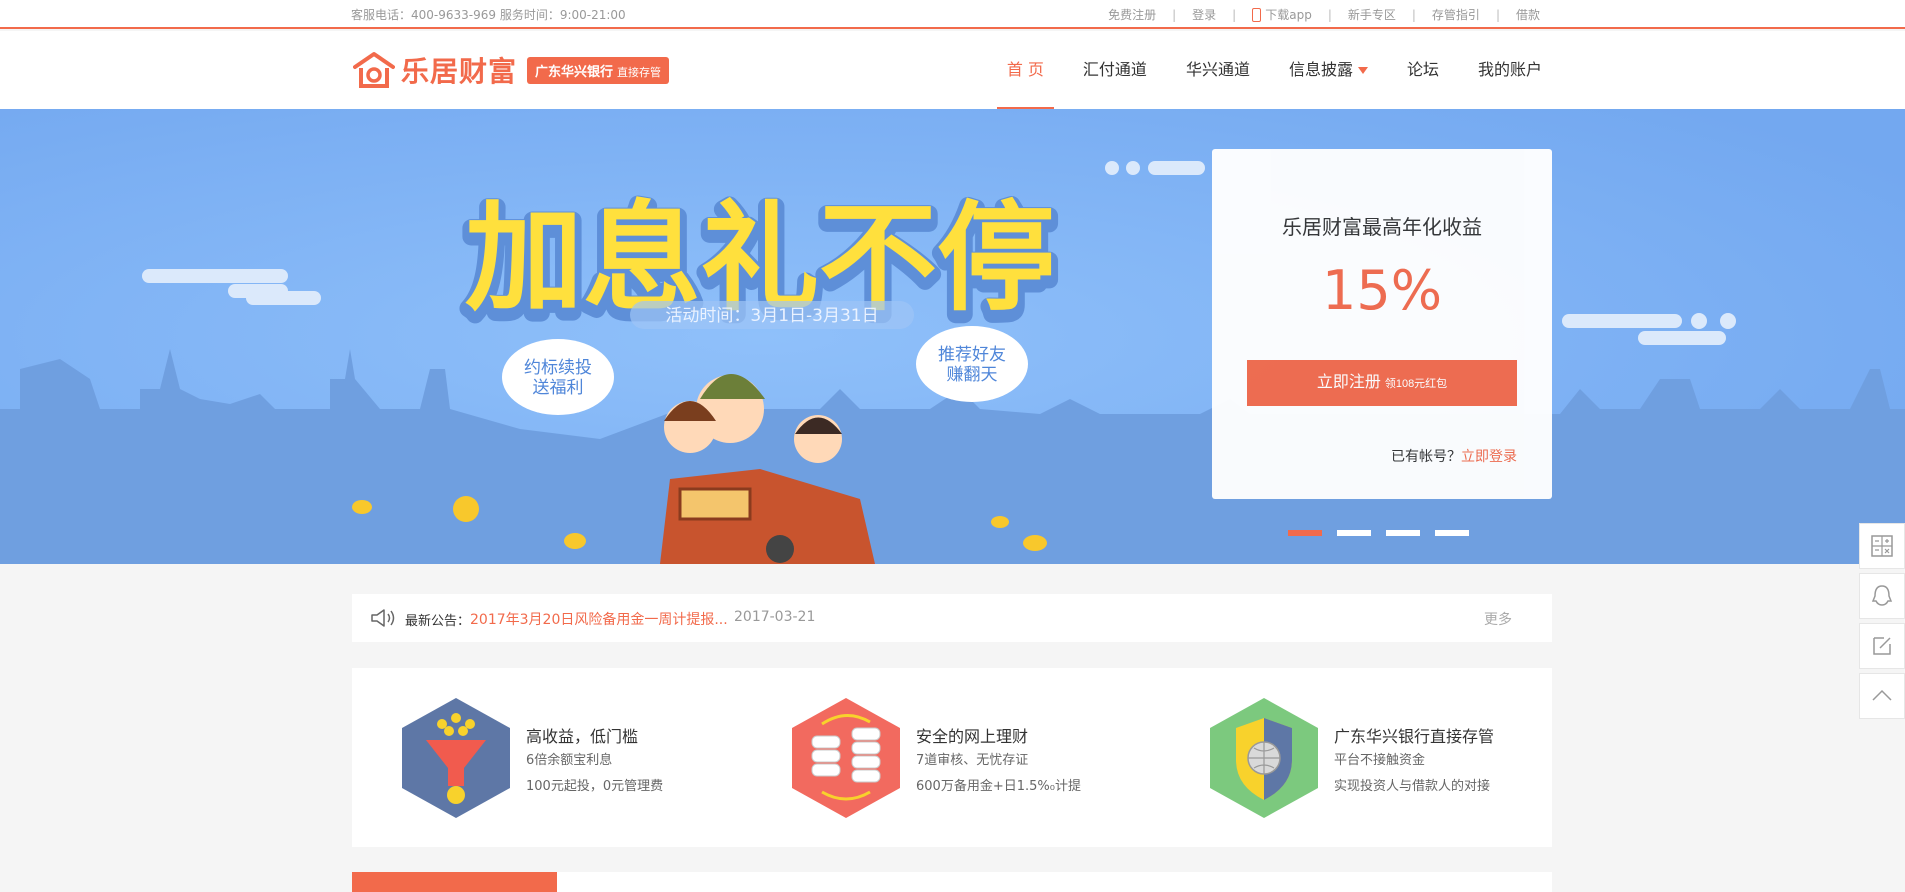 The width and height of the screenshot is (1905, 892). I want to click on custody-guide-link: 存管指引, so click(1456, 14).